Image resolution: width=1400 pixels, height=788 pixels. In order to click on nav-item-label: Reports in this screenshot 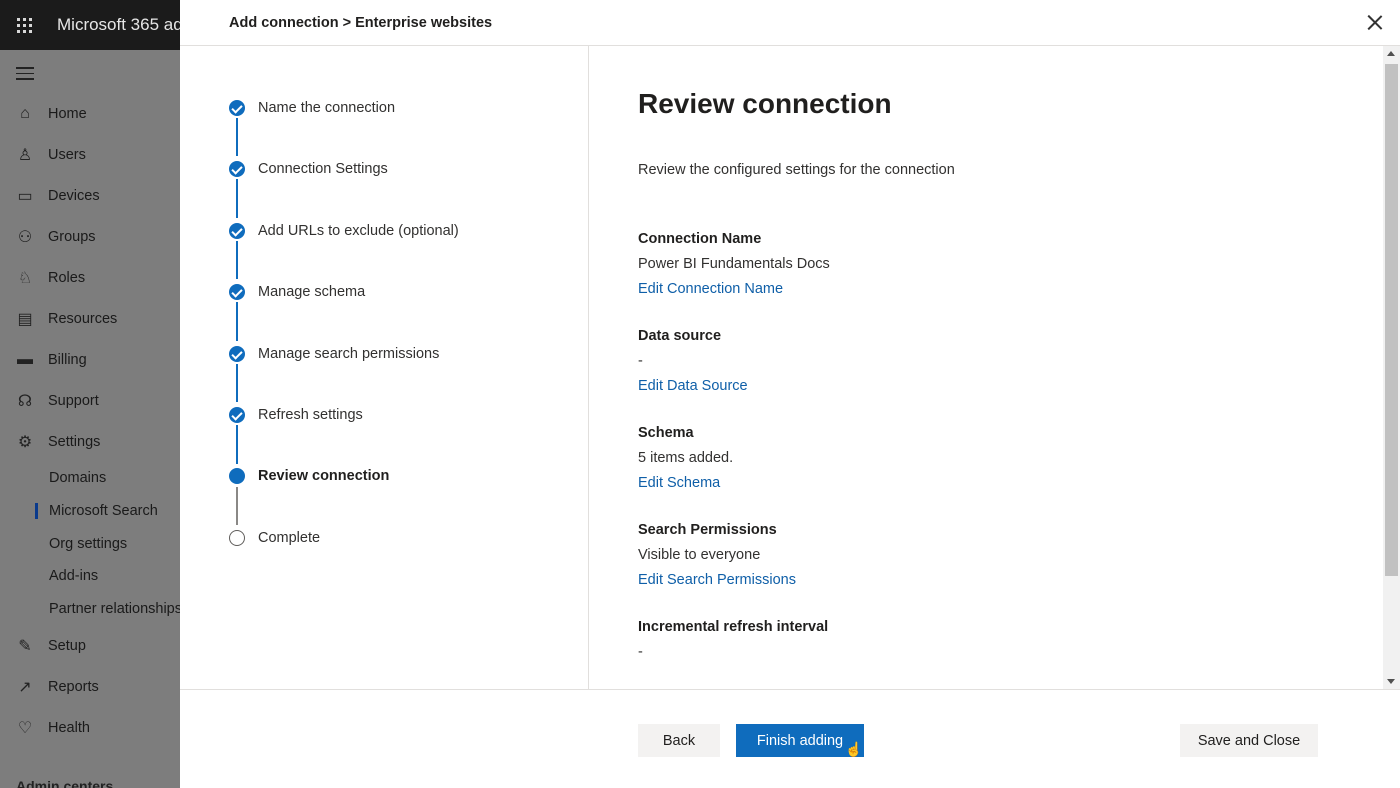, I will do `click(73, 687)`.